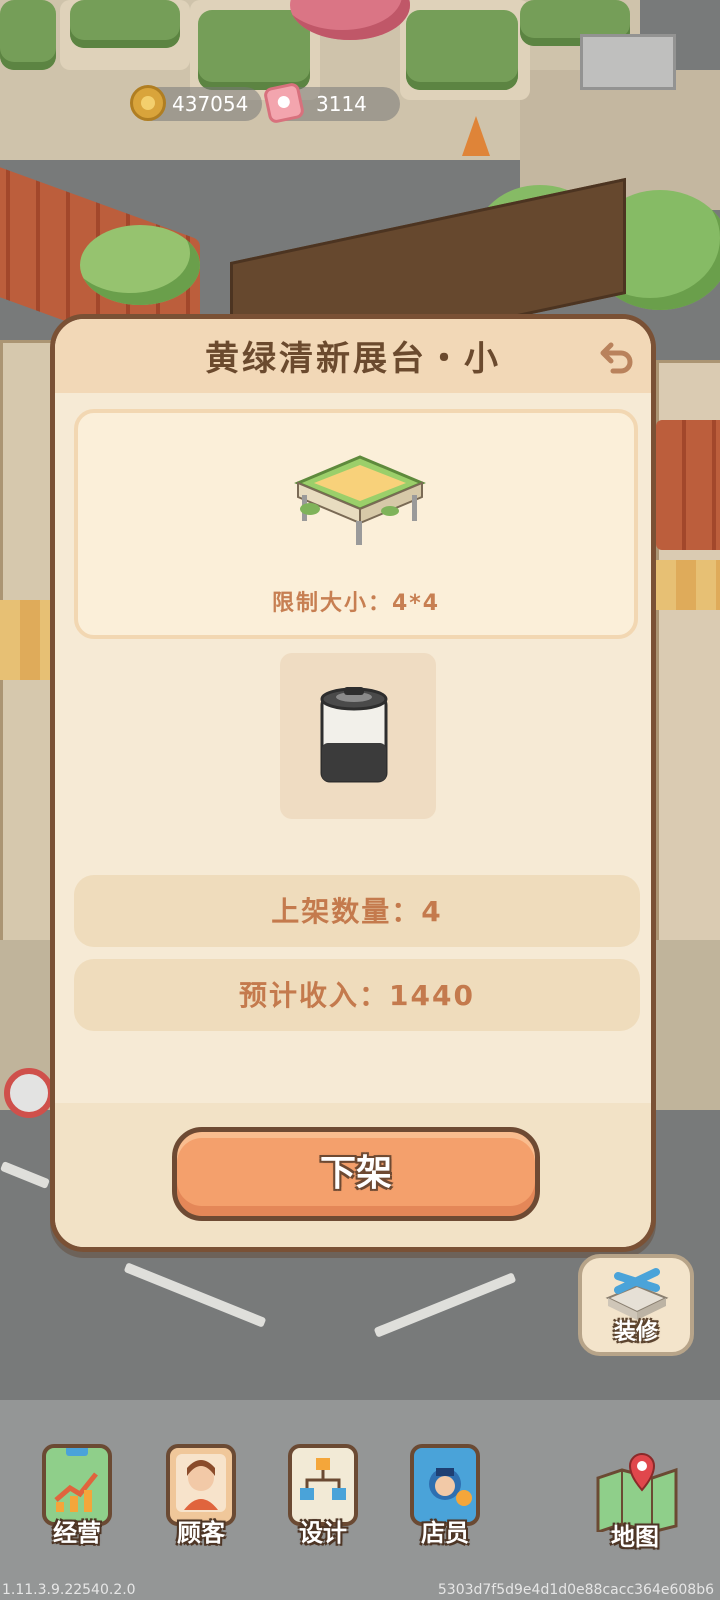 The height and width of the screenshot is (1600, 720). Describe the element at coordinates (445, 1495) in the screenshot. I see `nav-staff: 店员` at that location.